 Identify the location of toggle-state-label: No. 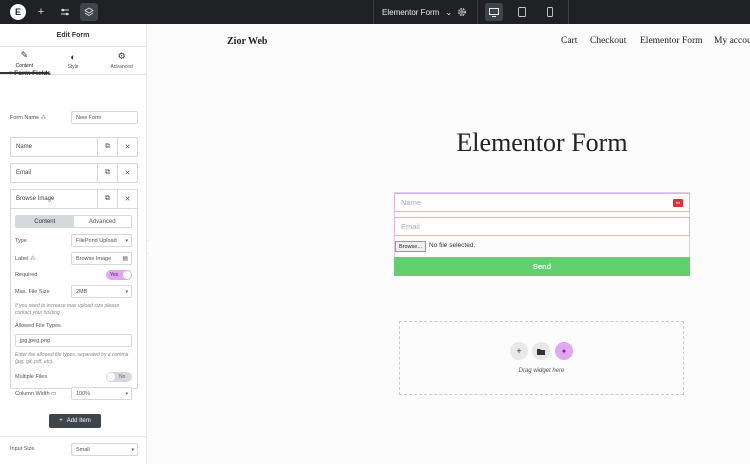
(122, 377).